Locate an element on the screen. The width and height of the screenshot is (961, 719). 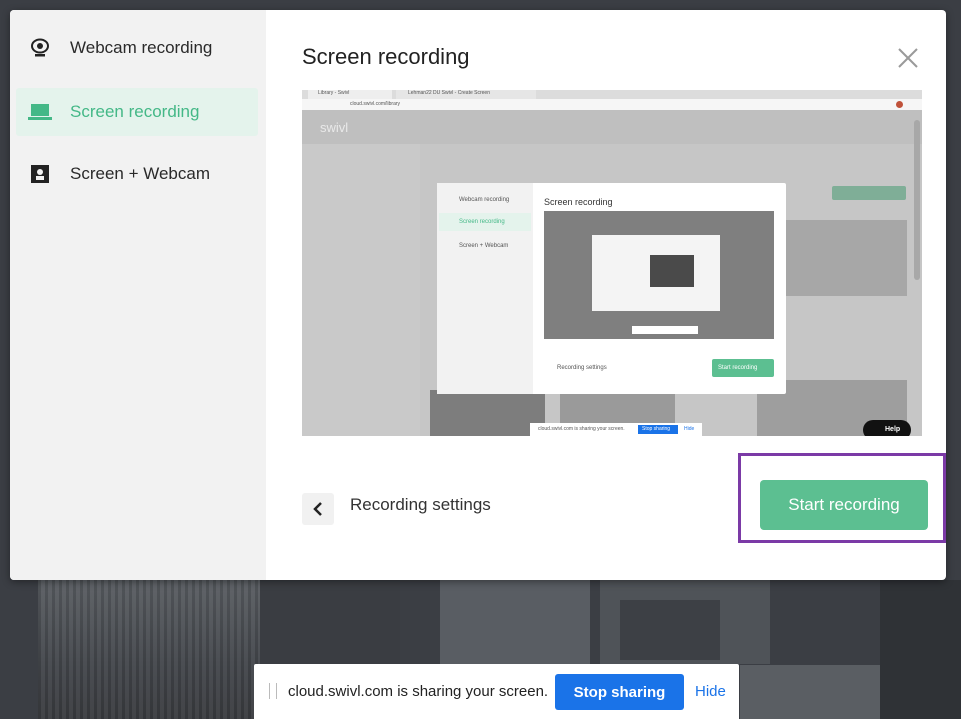
preview-inner-title: Screen recording is located at coordinates (578, 202).